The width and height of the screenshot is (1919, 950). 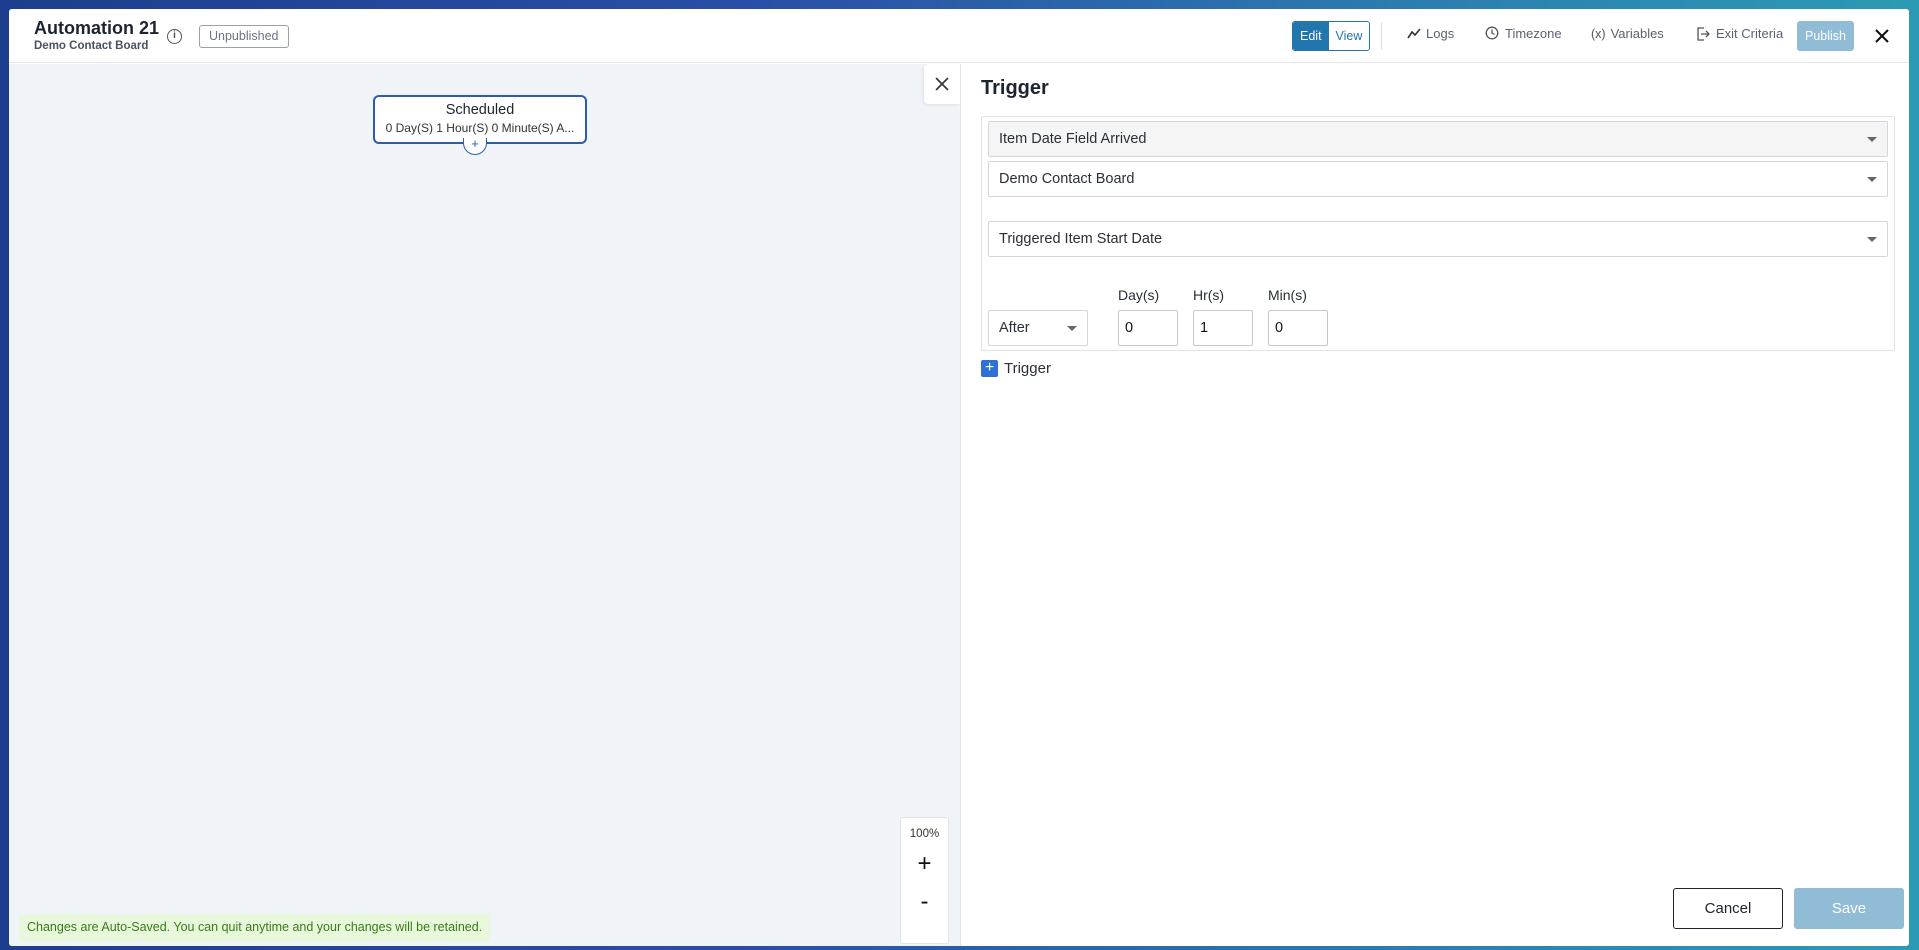 I want to click on exit-criteria-button: Exit Criteria, so click(x=1739, y=33).